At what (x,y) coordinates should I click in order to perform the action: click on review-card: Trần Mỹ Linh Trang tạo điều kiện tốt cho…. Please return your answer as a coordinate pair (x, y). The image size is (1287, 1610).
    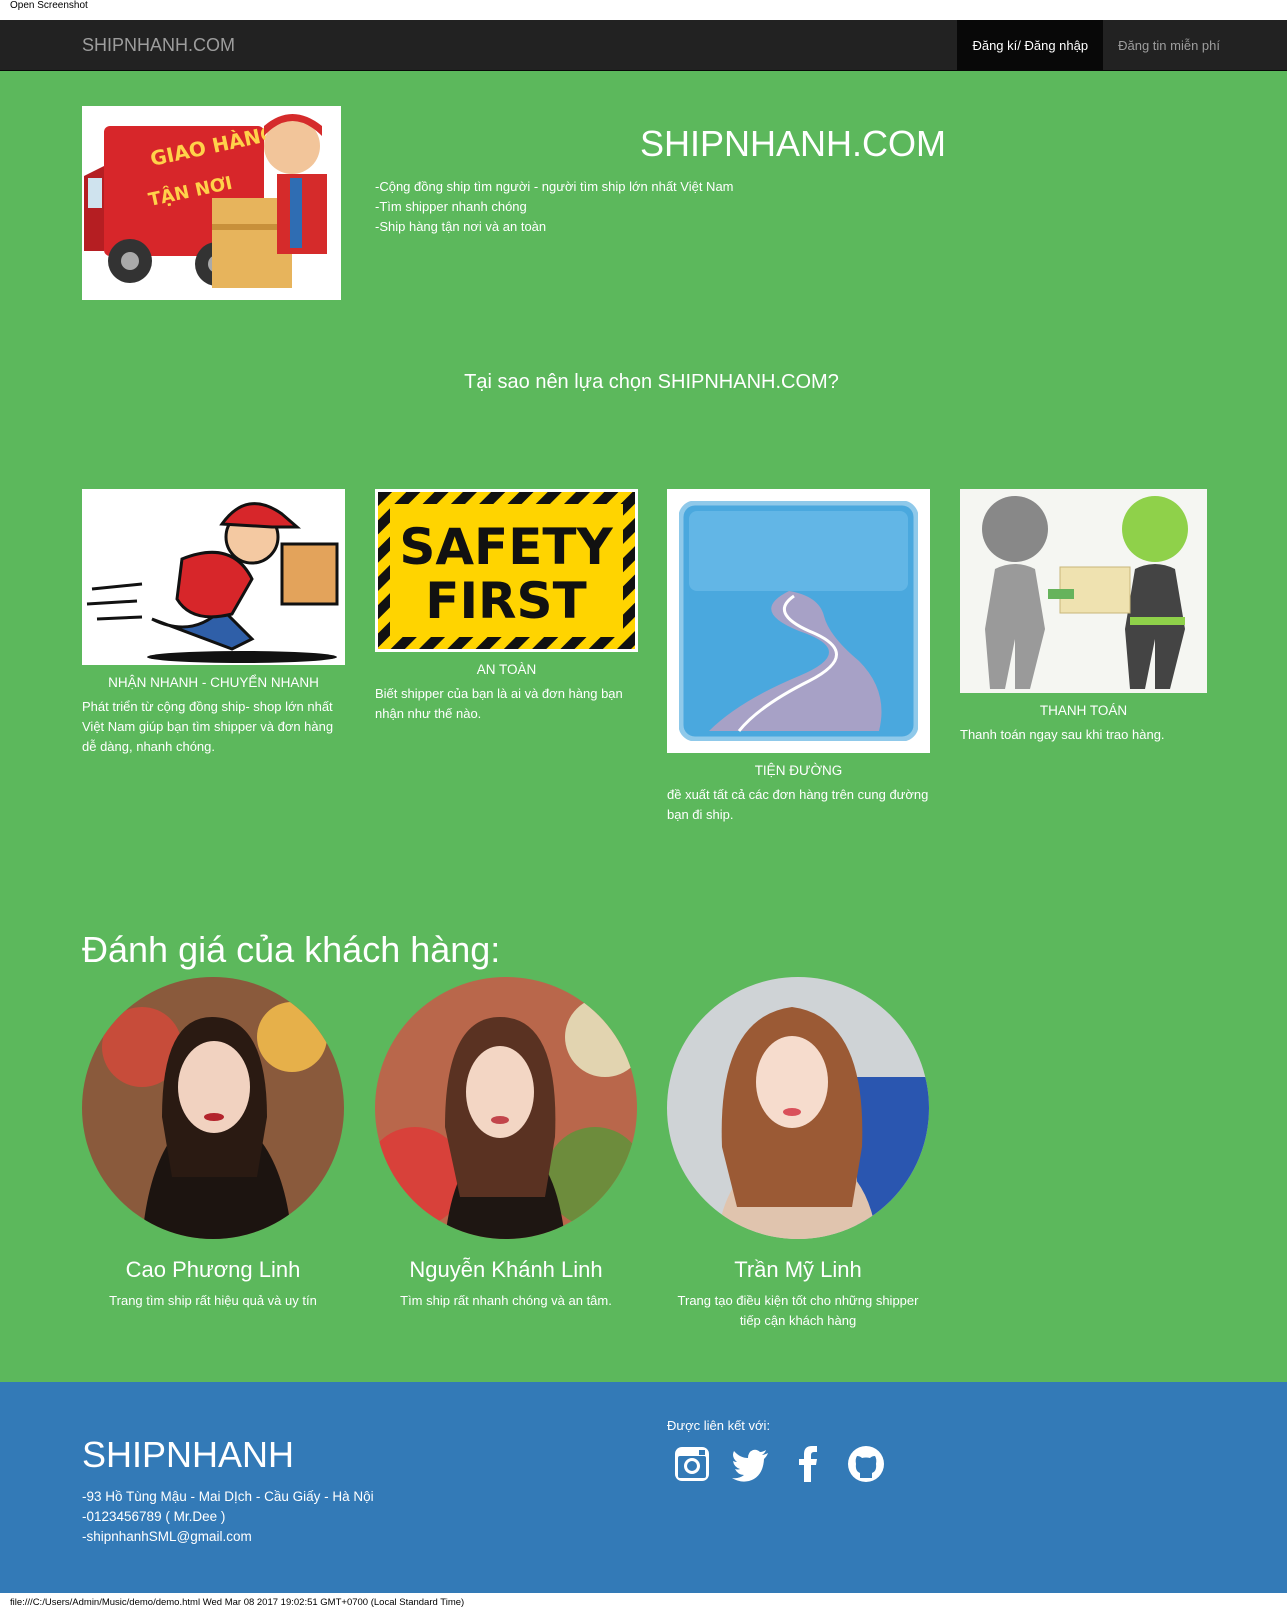
    Looking at the image, I should click on (798, 1154).